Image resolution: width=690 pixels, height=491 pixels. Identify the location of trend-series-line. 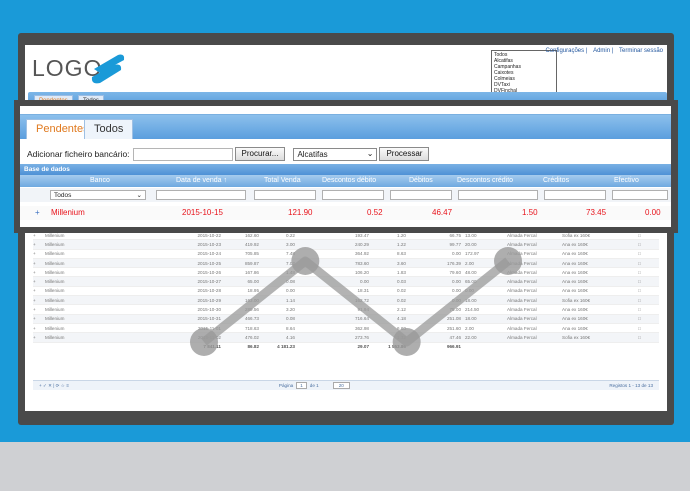
(356, 301).